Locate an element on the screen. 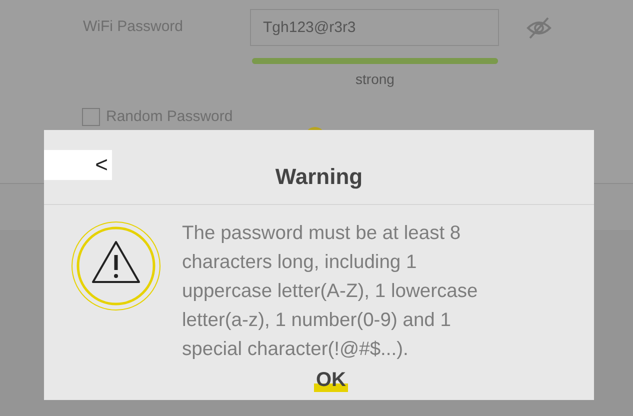 The width and height of the screenshot is (633, 416). eye-slash-icon is located at coordinates (539, 27).